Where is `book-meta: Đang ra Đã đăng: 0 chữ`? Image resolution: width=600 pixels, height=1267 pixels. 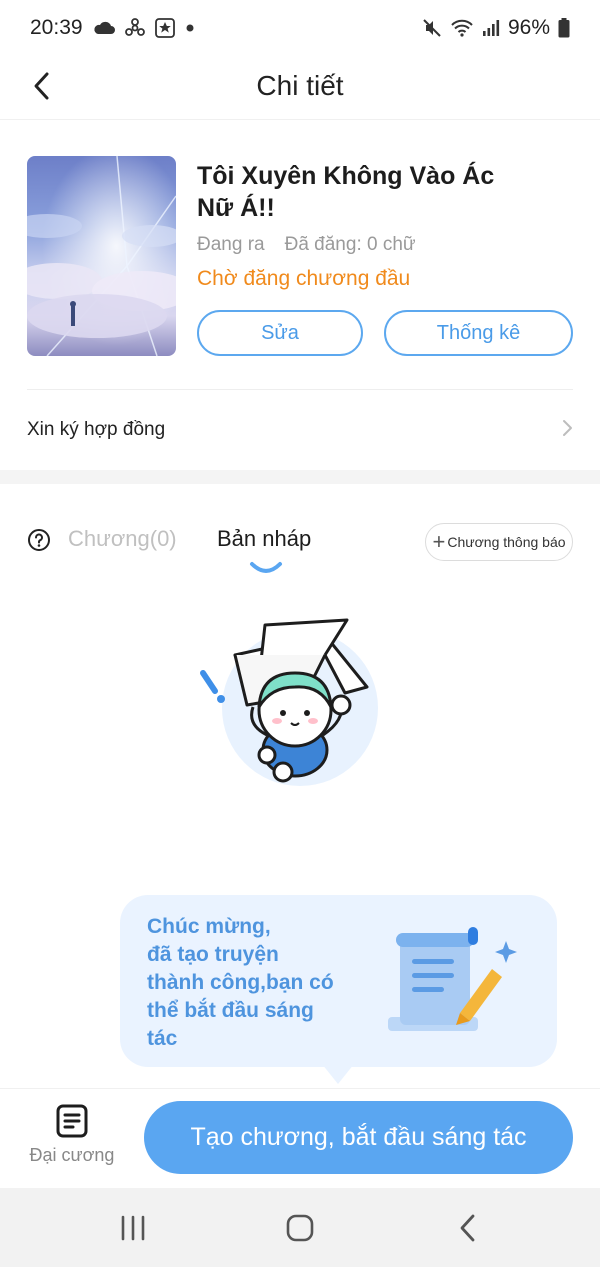
book-meta: Đang ra Đã đăng: 0 chữ is located at coordinates (306, 245).